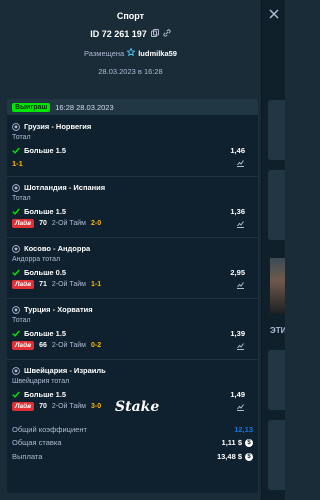  I want to click on leg-odds: 1,39, so click(237, 333).